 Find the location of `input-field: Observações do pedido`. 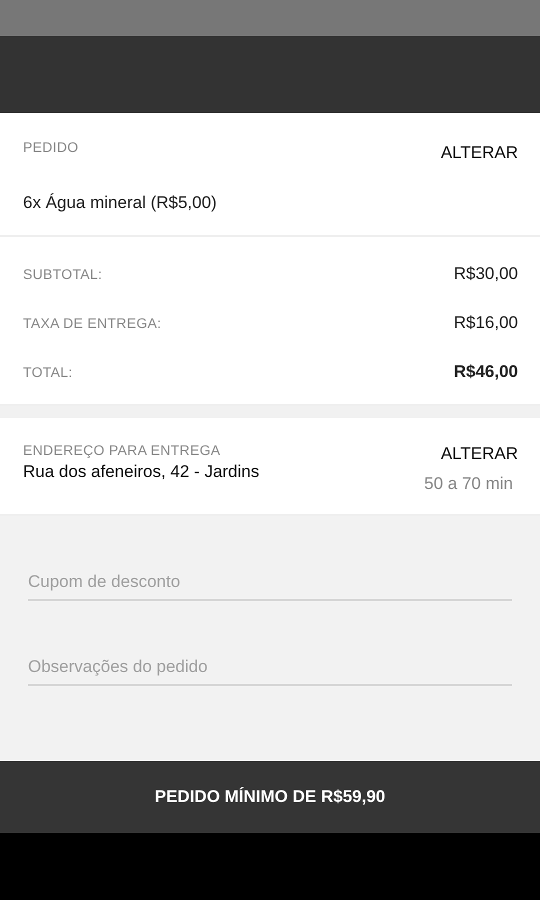

input-field: Observações do pedido is located at coordinates (270, 668).